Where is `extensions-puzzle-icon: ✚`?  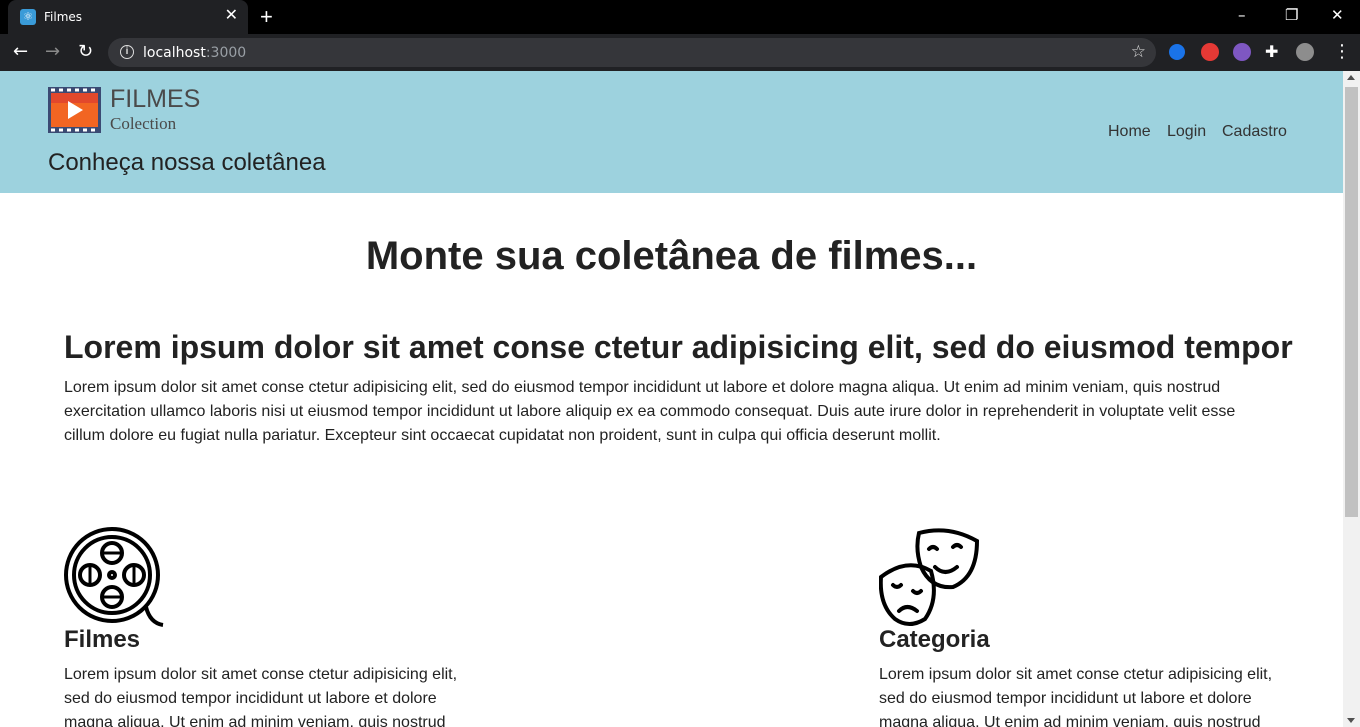
extensions-puzzle-icon: ✚ is located at coordinates (1271, 52).